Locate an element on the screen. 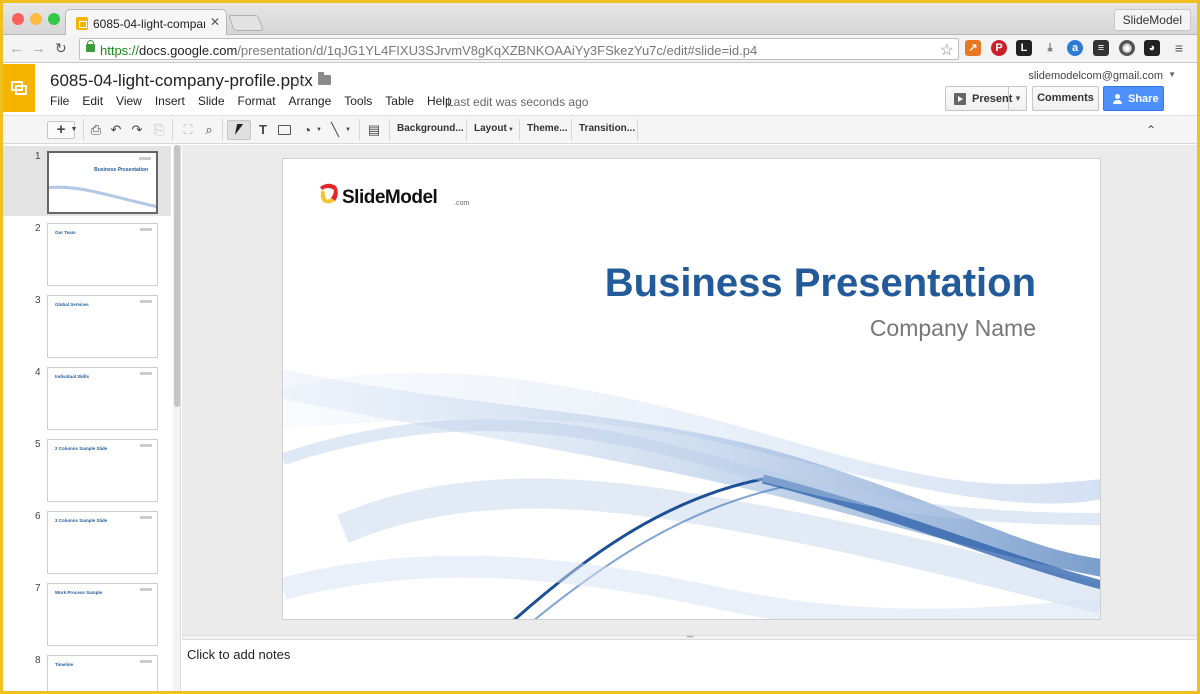  logo-mark-icon is located at coordinates (329, 193).